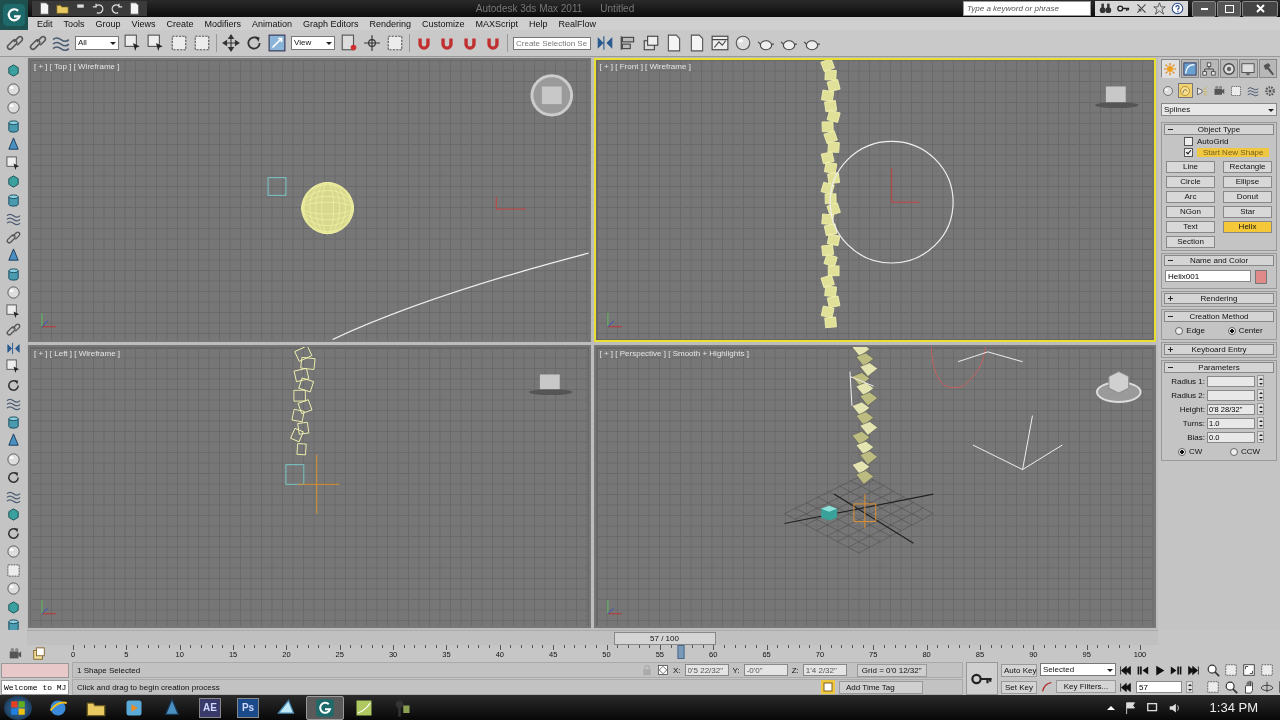  Describe the element at coordinates (98, 8) in the screenshot. I see `undo-icon` at that location.